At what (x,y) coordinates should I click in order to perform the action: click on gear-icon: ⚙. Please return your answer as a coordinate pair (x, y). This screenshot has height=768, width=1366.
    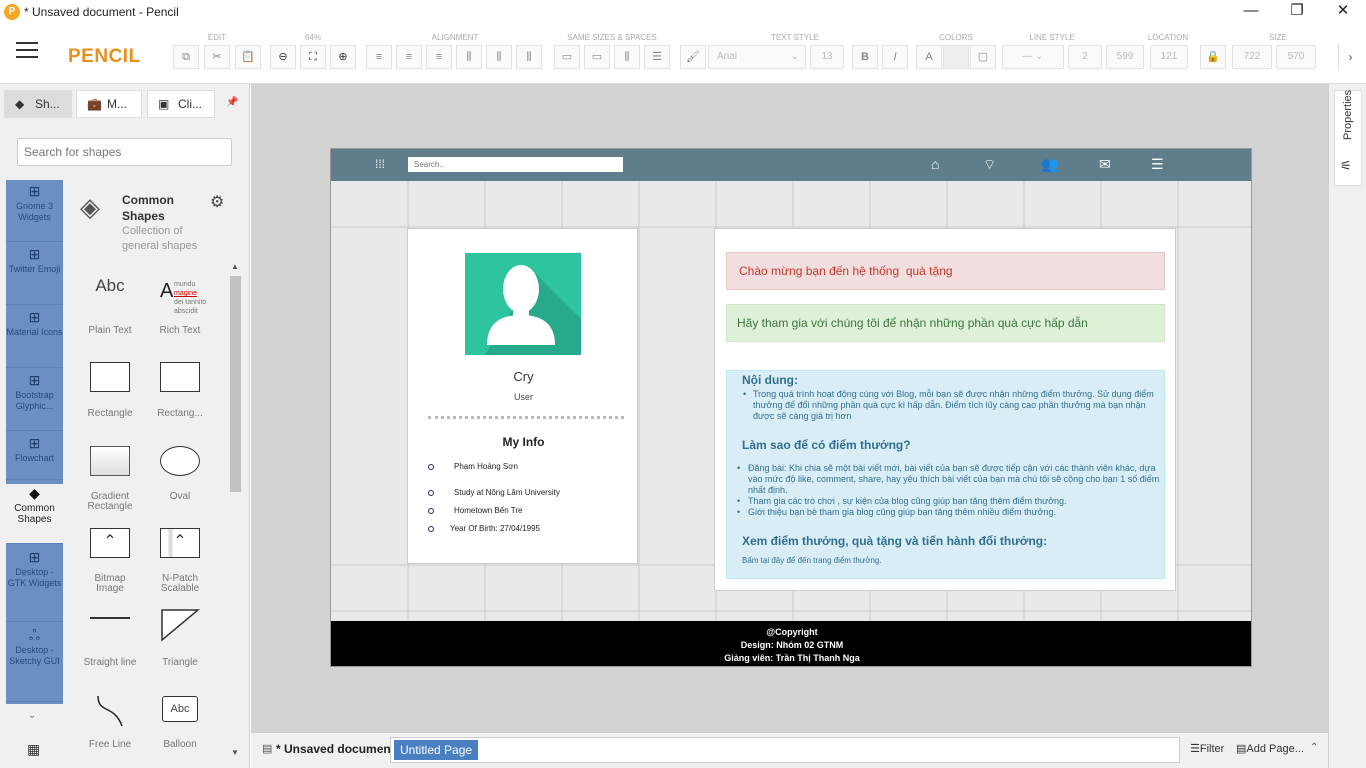
    Looking at the image, I should click on (217, 202).